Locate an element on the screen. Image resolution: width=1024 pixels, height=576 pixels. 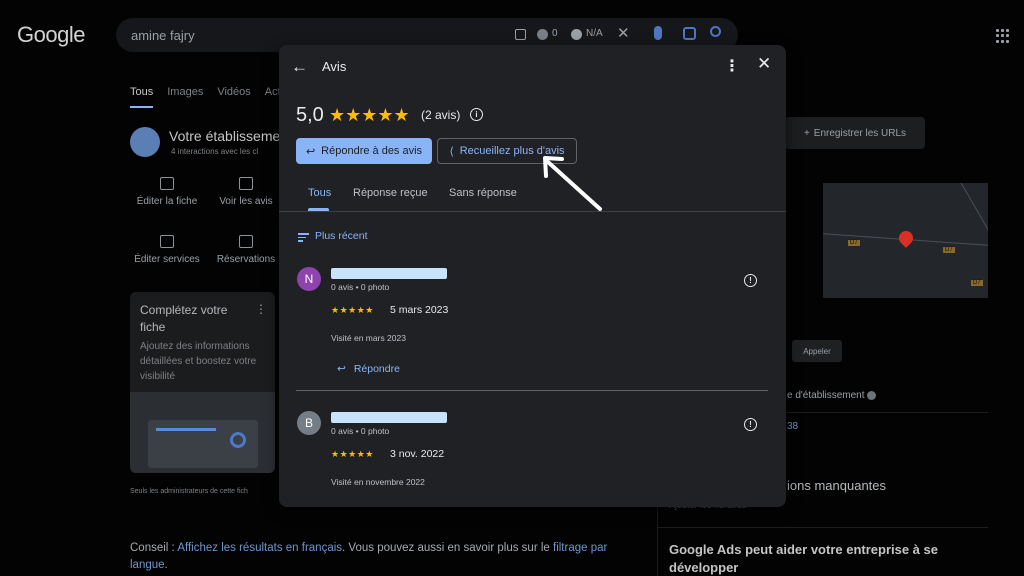
dialog-title: Avis is located at coordinates (334, 66).